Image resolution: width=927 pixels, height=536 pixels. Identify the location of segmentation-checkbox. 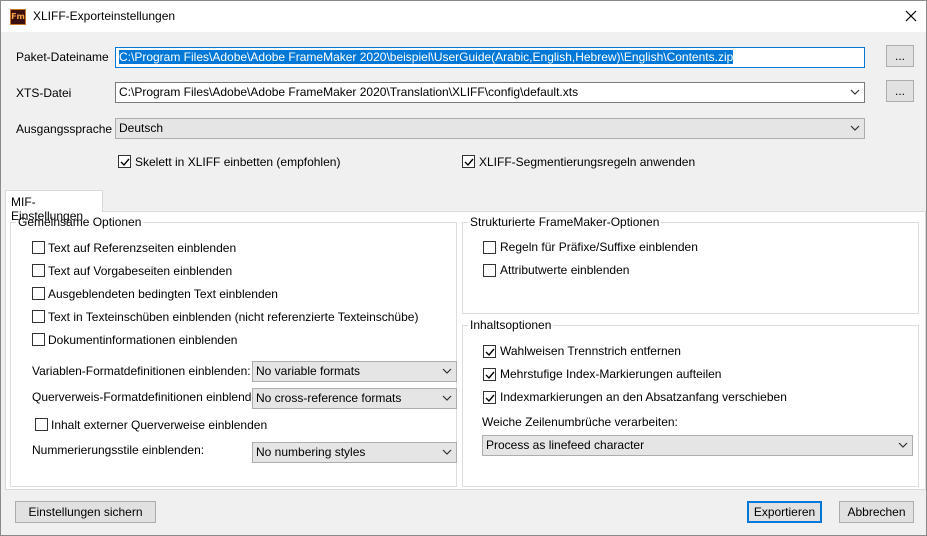
(468, 161).